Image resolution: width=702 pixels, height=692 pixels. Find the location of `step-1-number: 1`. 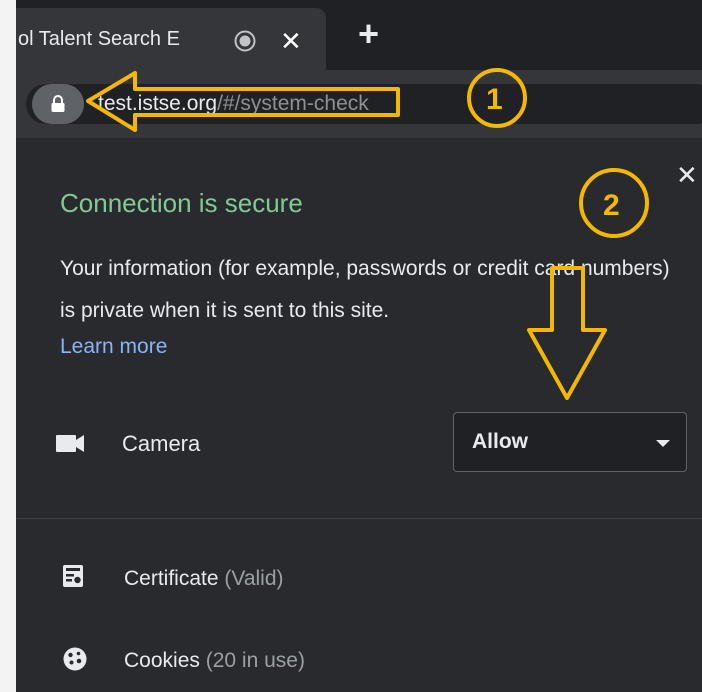

step-1-number: 1 is located at coordinates (494, 99).